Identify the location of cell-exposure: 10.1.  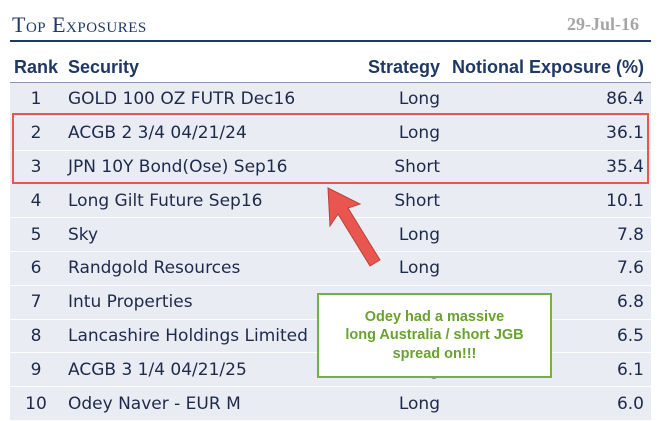
(625, 200).